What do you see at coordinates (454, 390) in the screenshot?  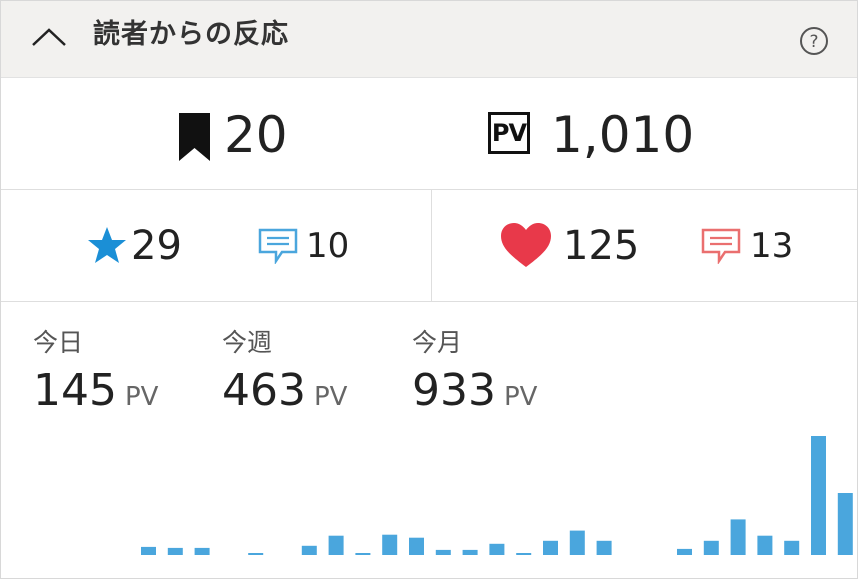 I see `stat-month-value: 933` at bounding box center [454, 390].